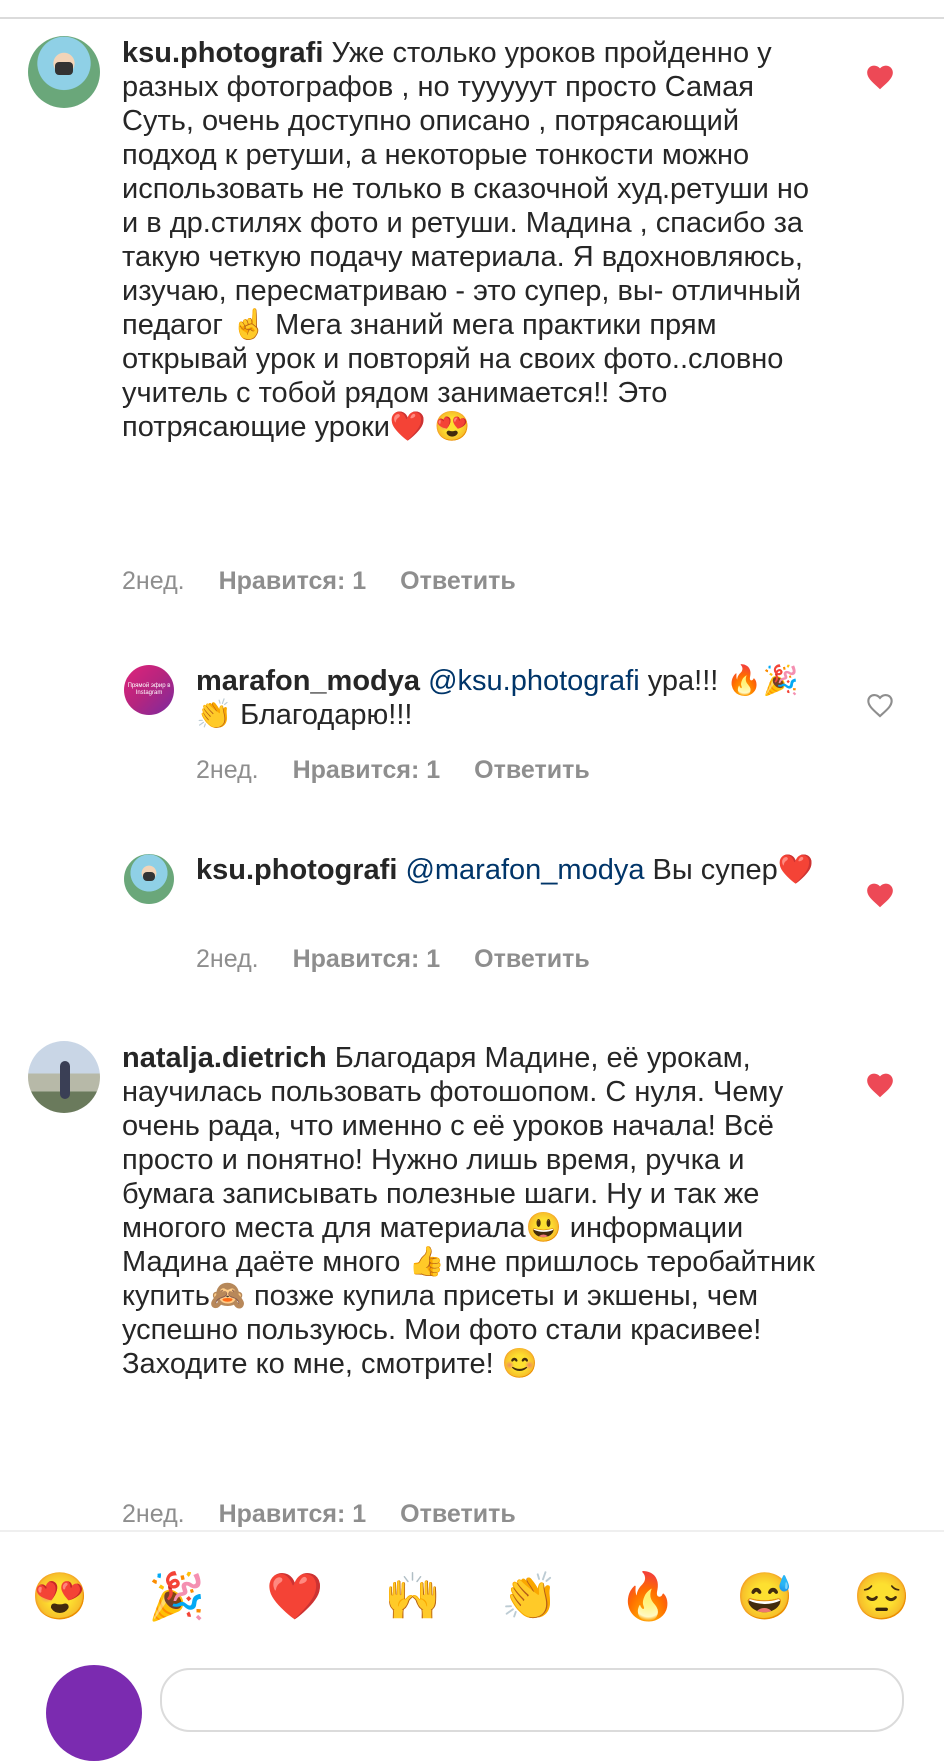  I want to click on comment-input, so click(532, 1700).